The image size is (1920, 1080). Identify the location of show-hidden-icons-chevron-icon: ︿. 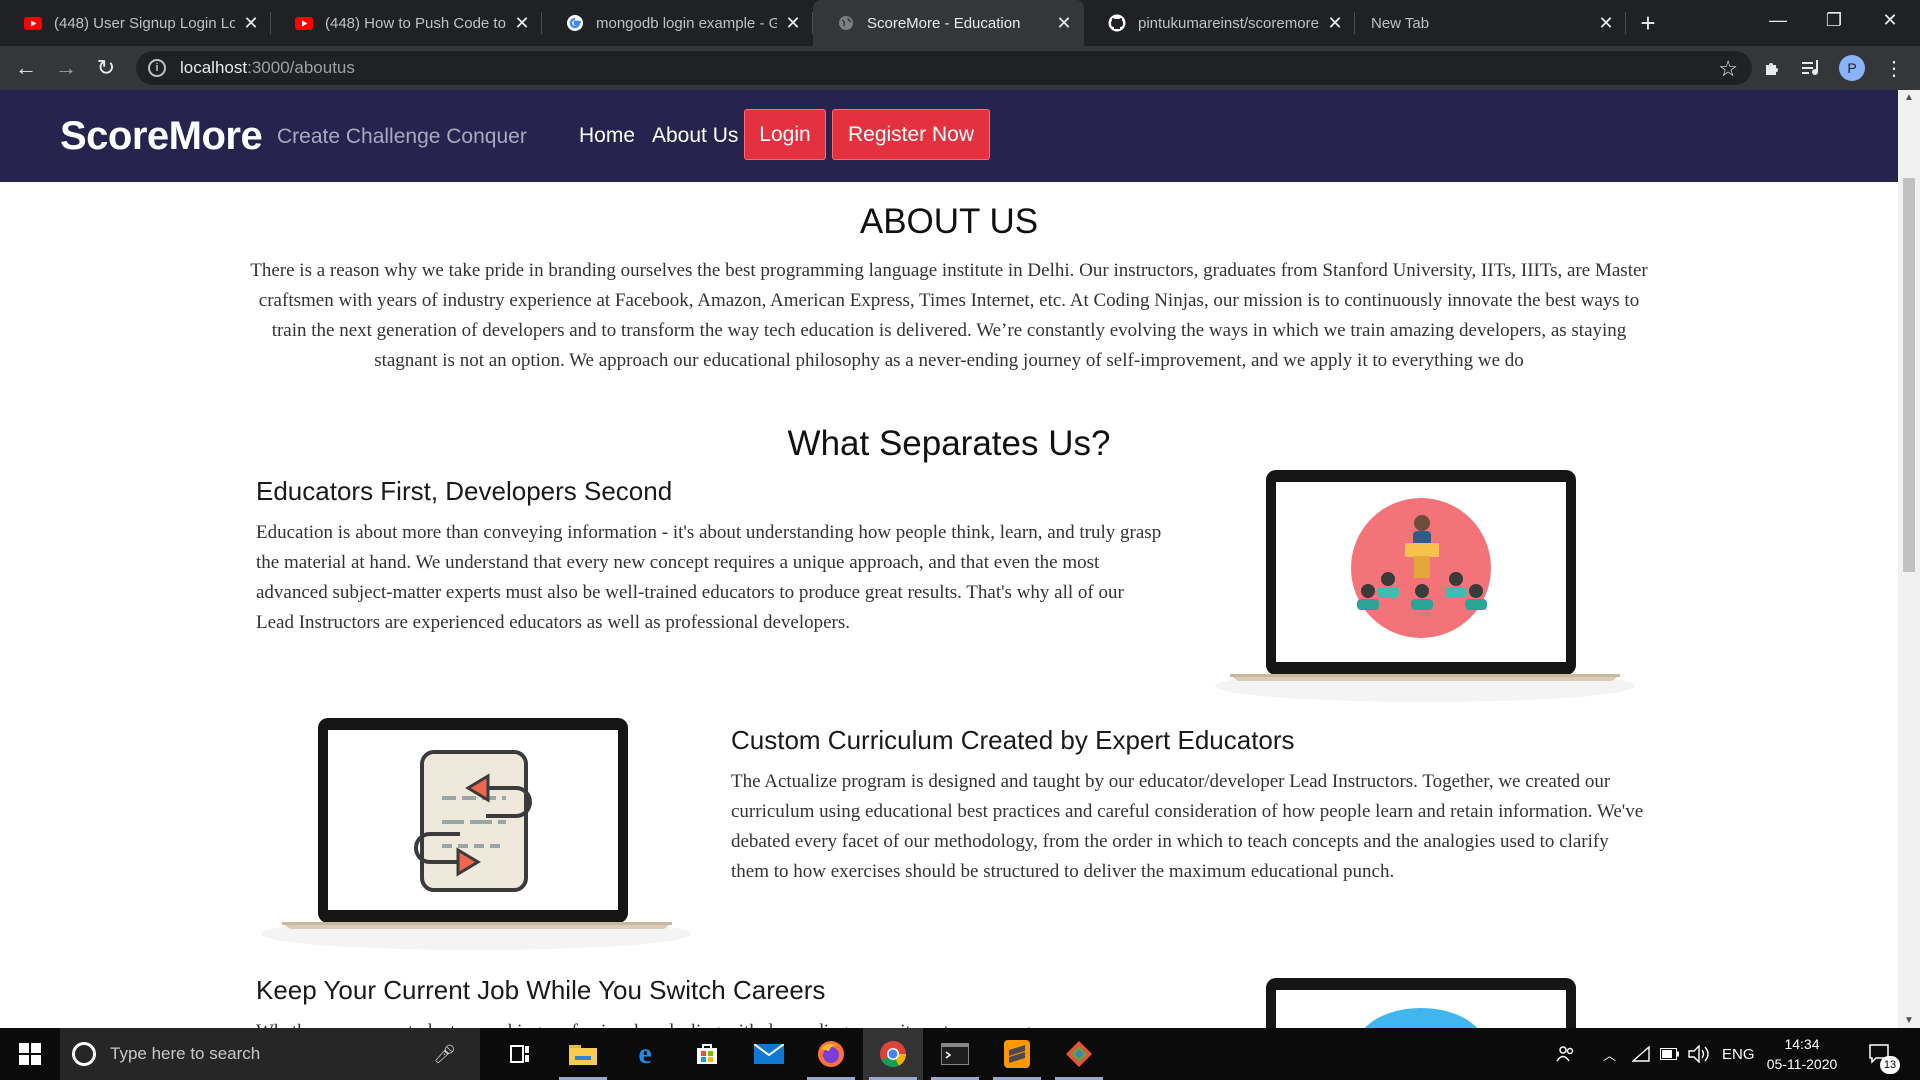
(1609, 1054).